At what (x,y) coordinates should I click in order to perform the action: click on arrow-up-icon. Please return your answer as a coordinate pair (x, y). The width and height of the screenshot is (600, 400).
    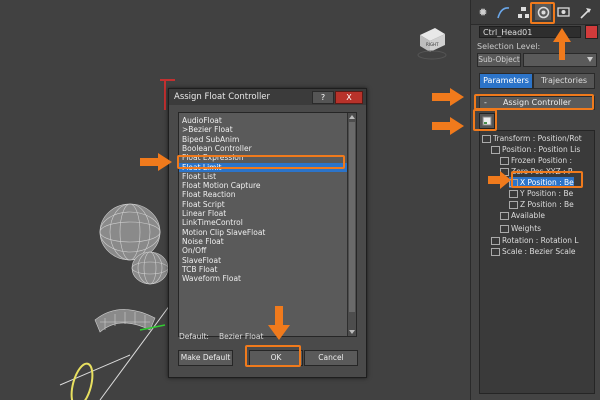
    Looking at the image, I should click on (562, 44).